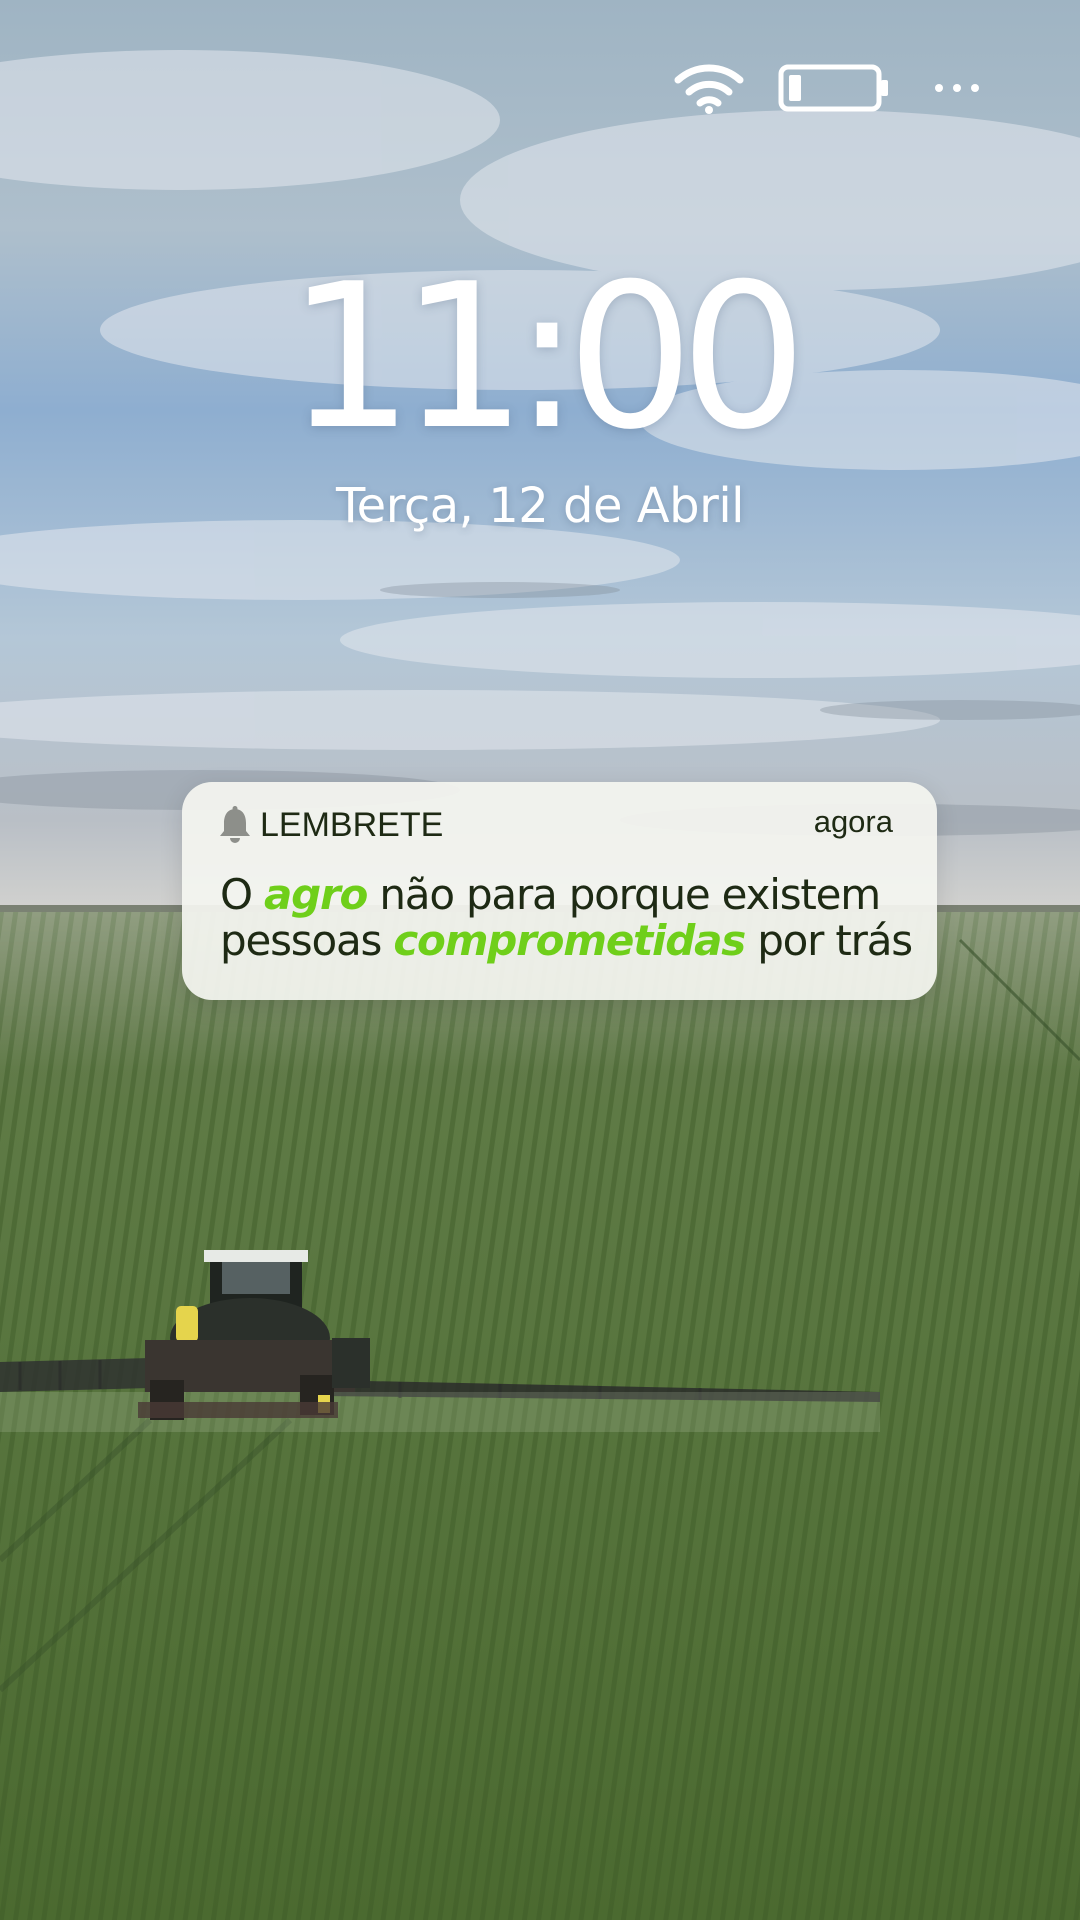 The height and width of the screenshot is (1920, 1080). Describe the element at coordinates (540, 506) in the screenshot. I see `lock-screen-date: Terça, 12 de Abril` at that location.